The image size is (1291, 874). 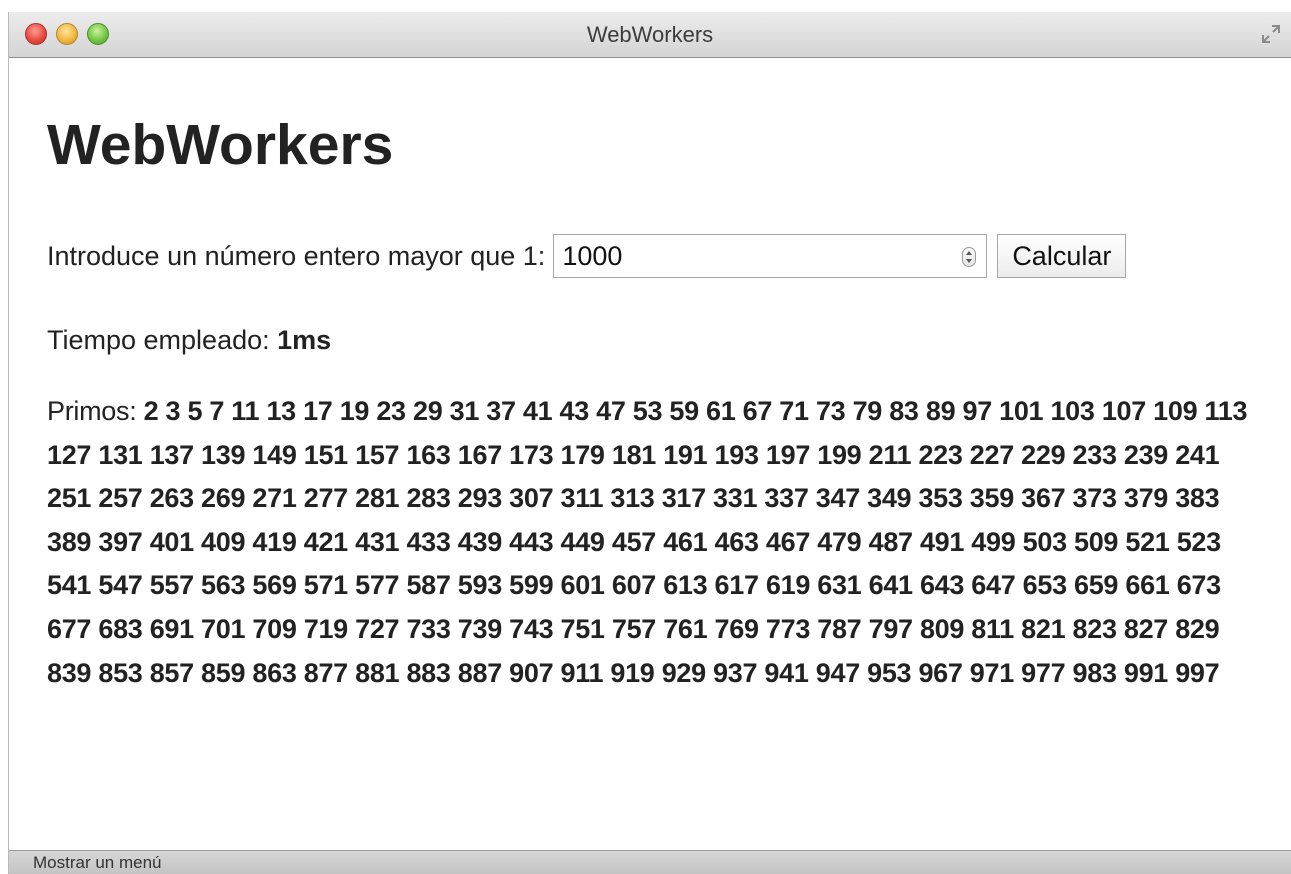 What do you see at coordinates (1271, 34) in the screenshot?
I see `fullscreen-icon` at bounding box center [1271, 34].